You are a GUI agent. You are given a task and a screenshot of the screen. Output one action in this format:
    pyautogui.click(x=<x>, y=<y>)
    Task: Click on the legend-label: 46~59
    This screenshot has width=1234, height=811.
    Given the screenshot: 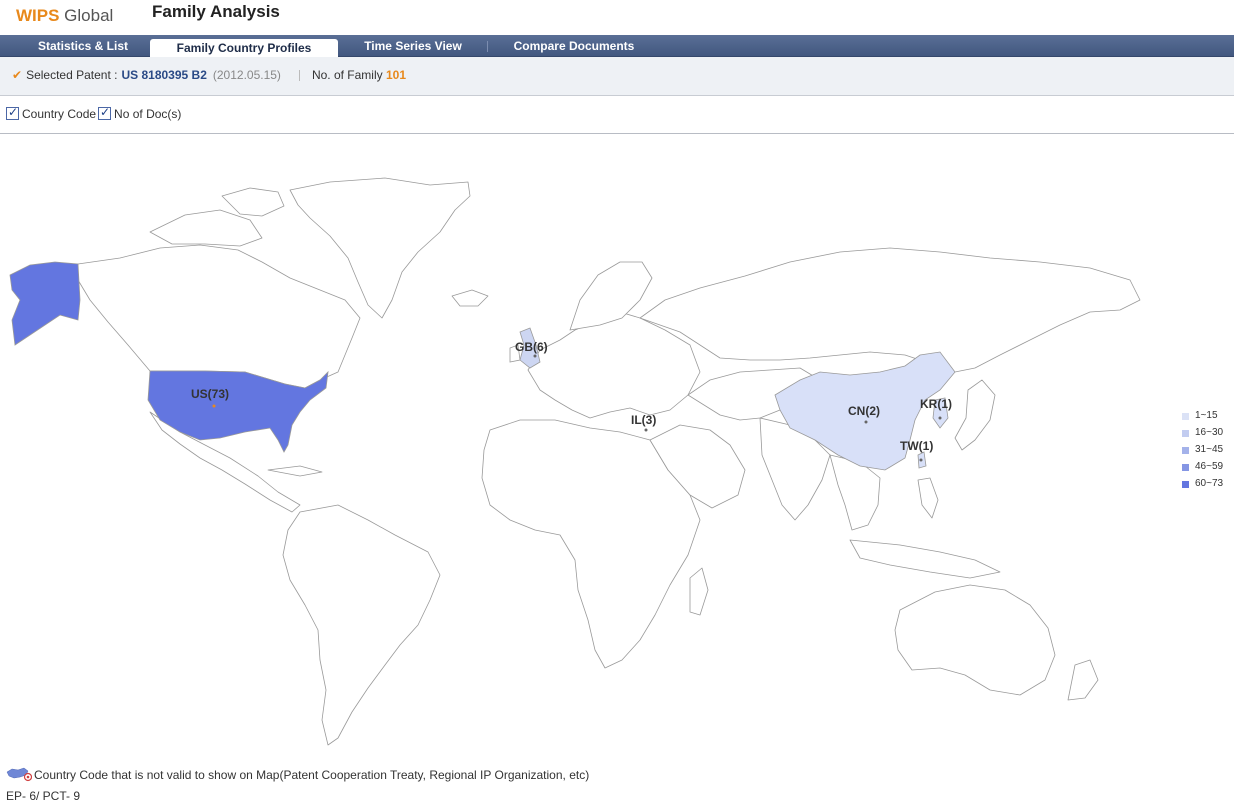 What is the action you would take?
    pyautogui.click(x=1209, y=466)
    